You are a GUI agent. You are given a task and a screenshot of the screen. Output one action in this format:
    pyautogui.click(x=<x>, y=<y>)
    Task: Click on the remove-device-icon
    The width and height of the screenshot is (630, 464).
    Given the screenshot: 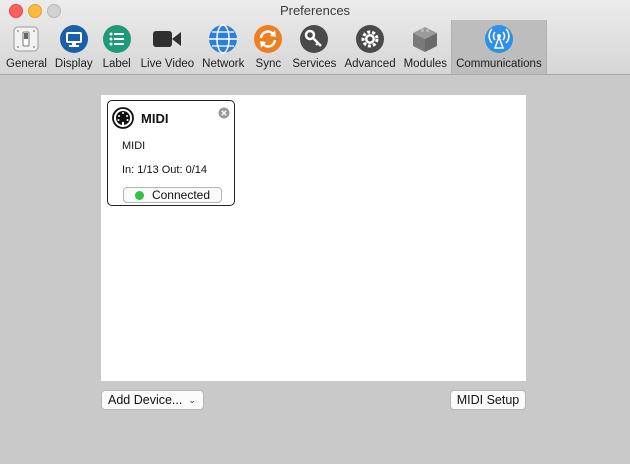 What is the action you would take?
    pyautogui.click(x=224, y=112)
    